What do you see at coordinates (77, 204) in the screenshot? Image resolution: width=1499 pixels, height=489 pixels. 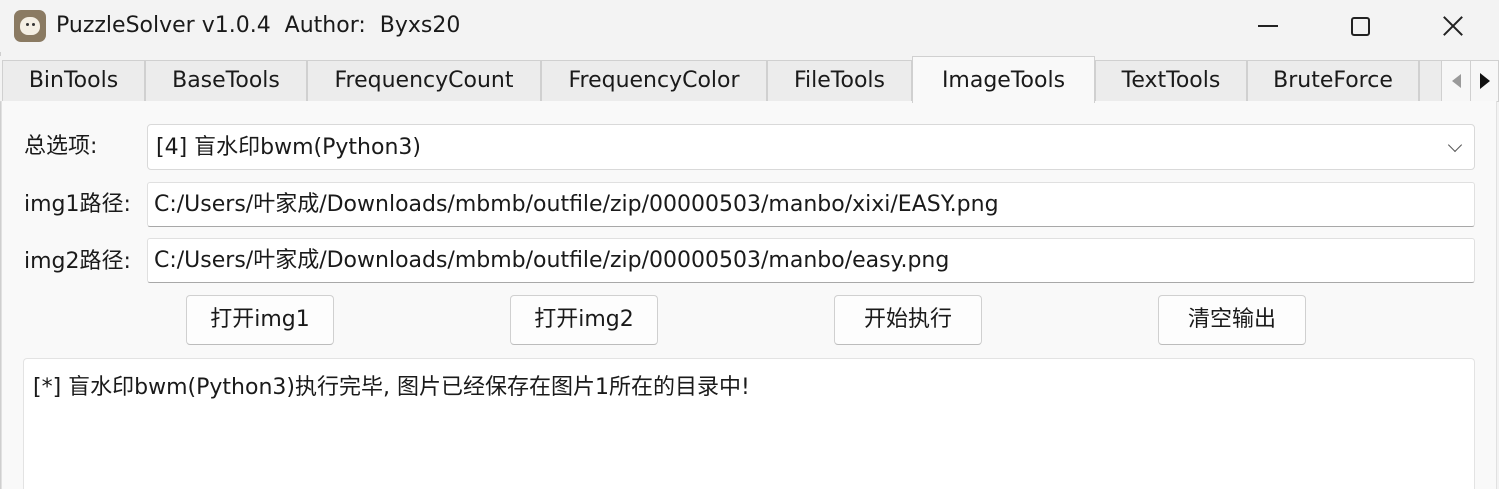 I see `img1-path-label: img1路径:` at bounding box center [77, 204].